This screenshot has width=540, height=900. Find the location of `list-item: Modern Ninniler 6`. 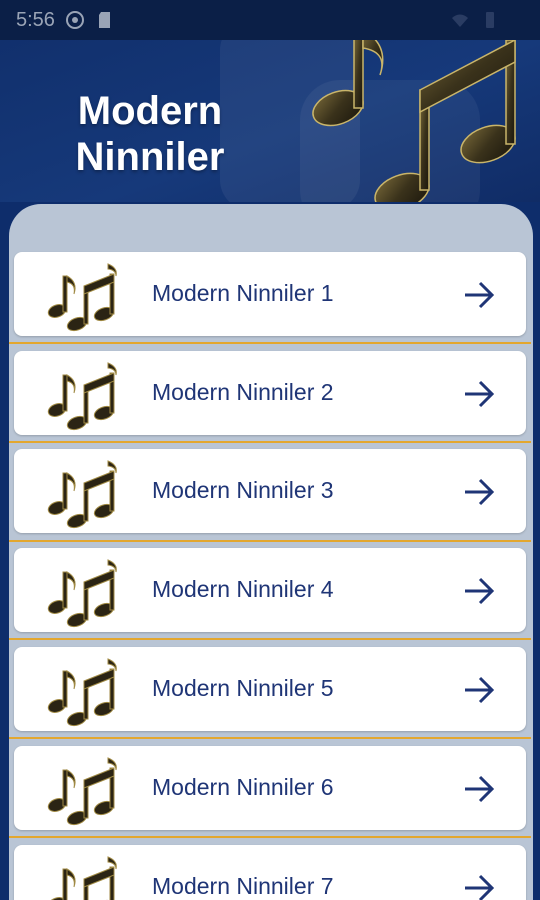

list-item: Modern Ninniler 6 is located at coordinates (270, 788).